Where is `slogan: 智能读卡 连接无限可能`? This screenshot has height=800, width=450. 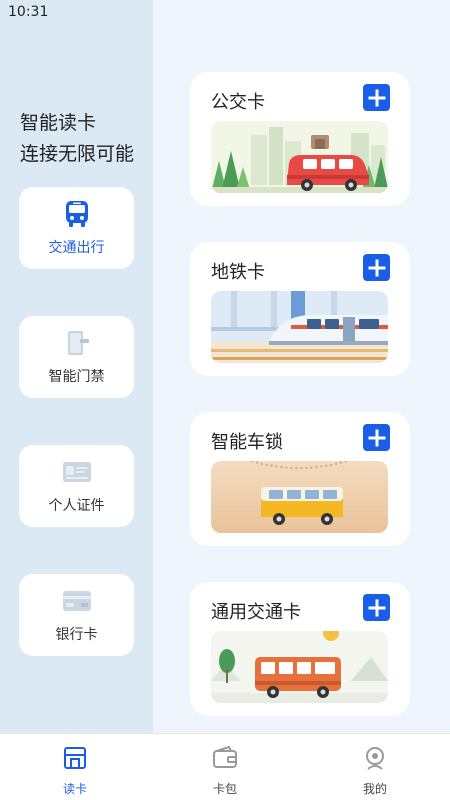
slogan: 智能读卡 连接无限可能 is located at coordinates (77, 139).